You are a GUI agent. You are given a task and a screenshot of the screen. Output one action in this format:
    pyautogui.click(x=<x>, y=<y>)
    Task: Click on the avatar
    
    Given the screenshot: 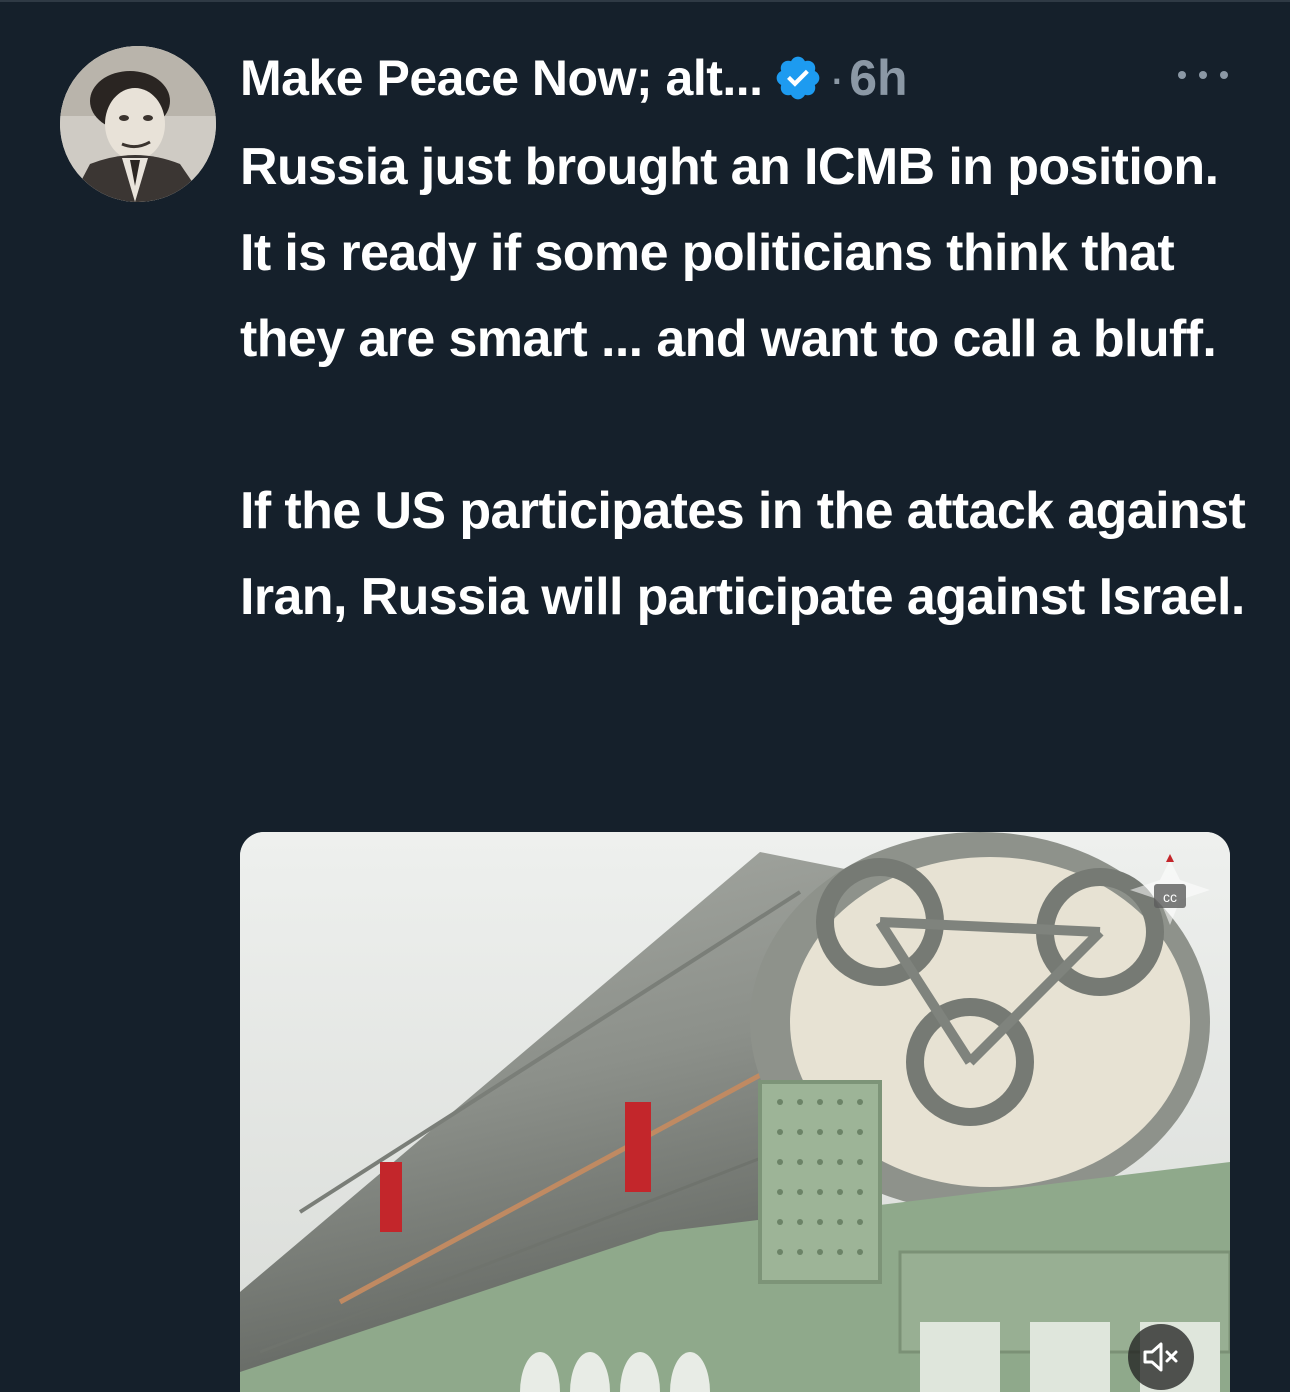 What is the action you would take?
    pyautogui.click(x=138, y=124)
    